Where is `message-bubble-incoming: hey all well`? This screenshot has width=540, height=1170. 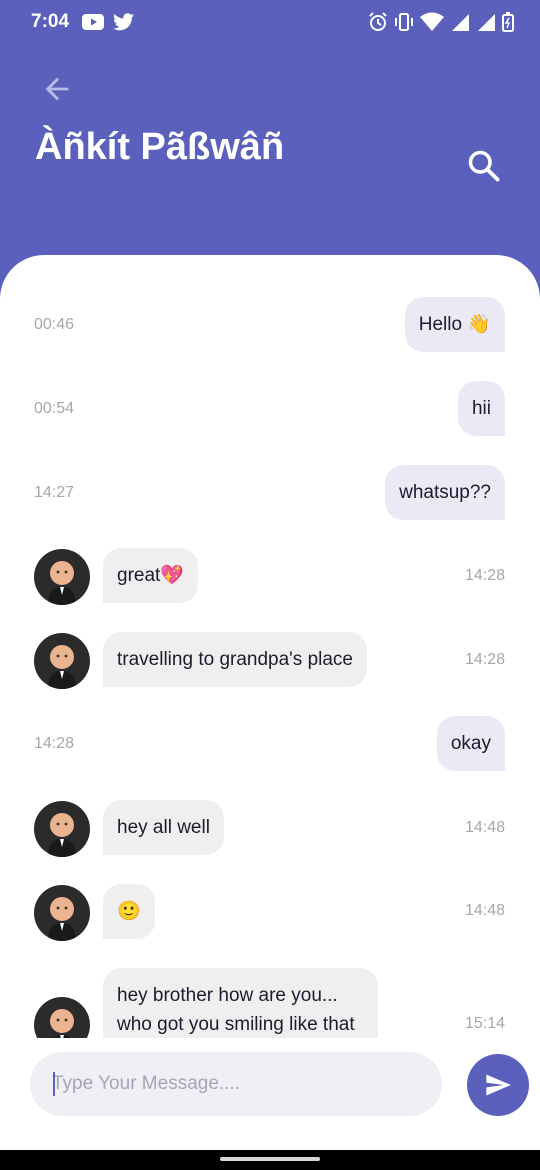 message-bubble-incoming: hey all well is located at coordinates (163, 827).